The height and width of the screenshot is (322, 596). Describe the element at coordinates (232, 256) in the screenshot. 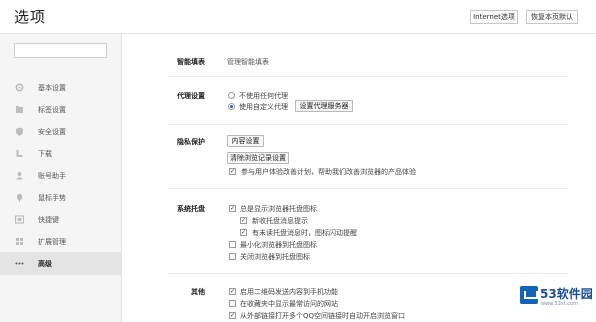

I see `close-to-tray-checkbox` at that location.